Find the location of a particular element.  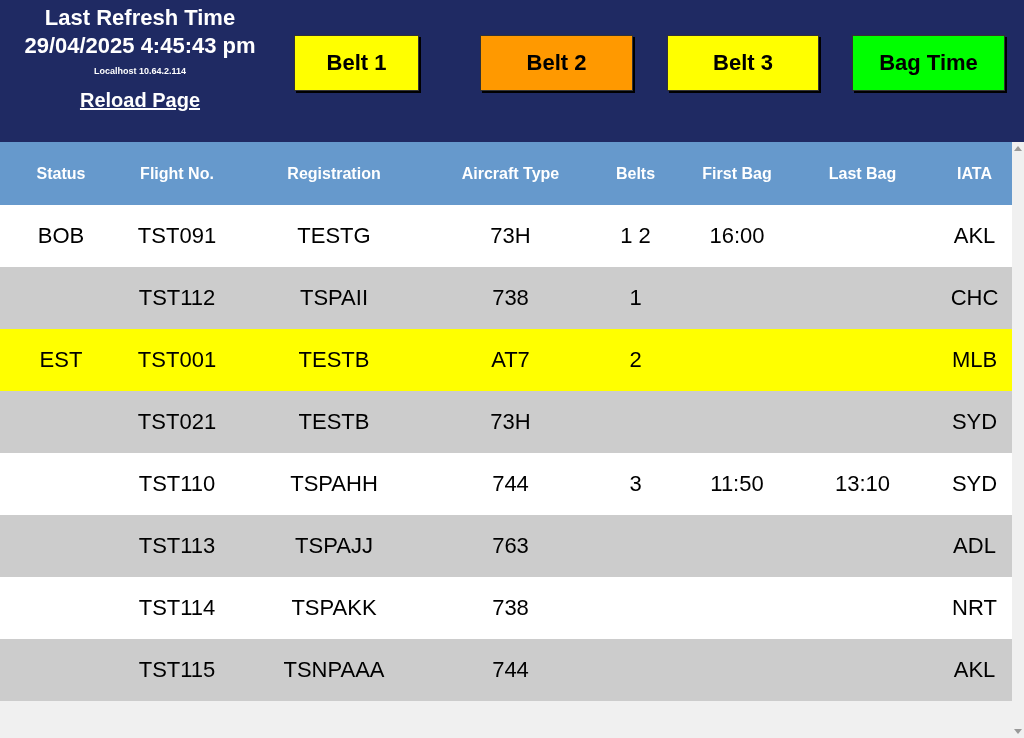

table-cell-text: 11:50 is located at coordinates (737, 484).